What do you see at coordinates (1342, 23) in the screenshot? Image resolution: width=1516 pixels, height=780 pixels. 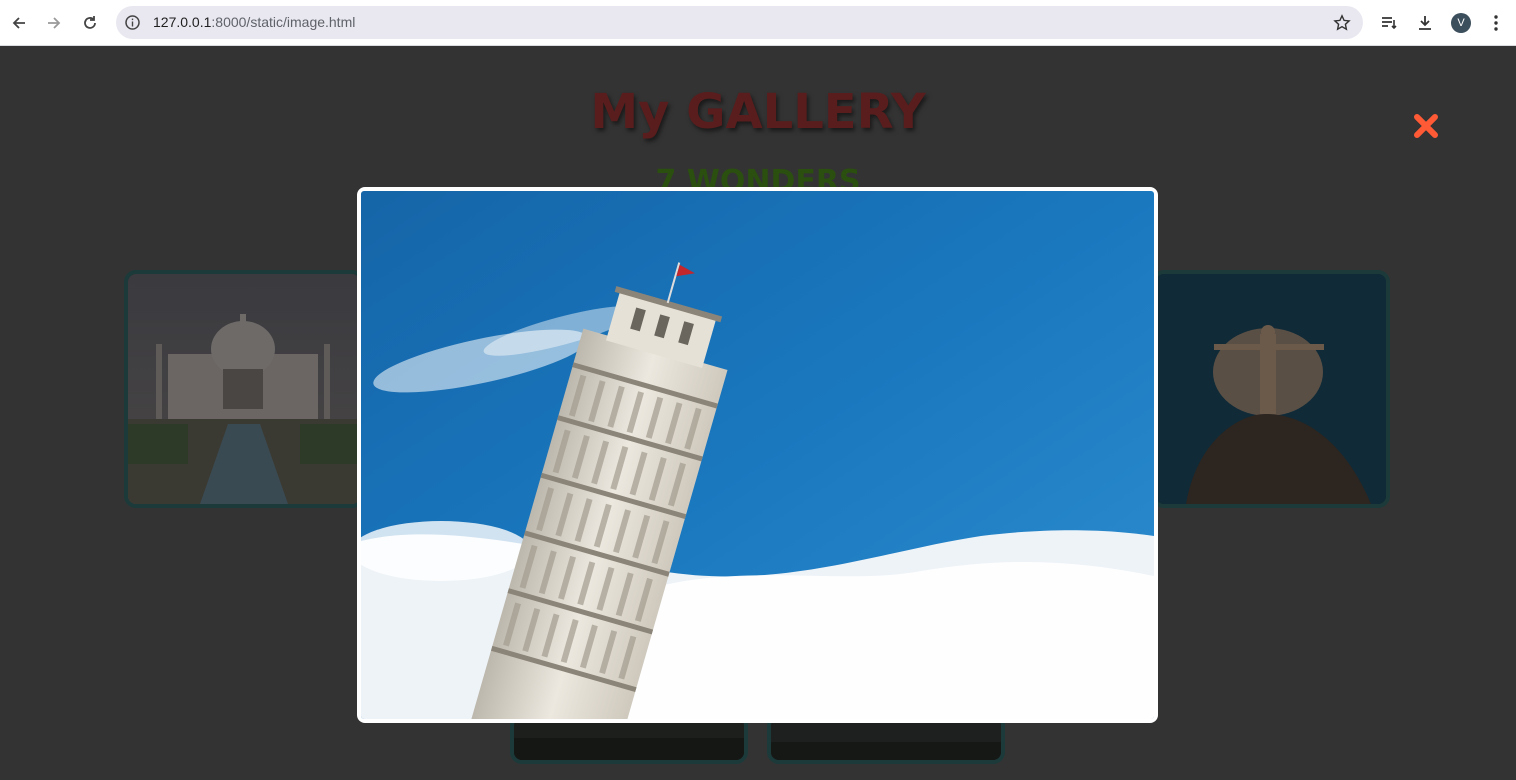 I see `star-icon` at bounding box center [1342, 23].